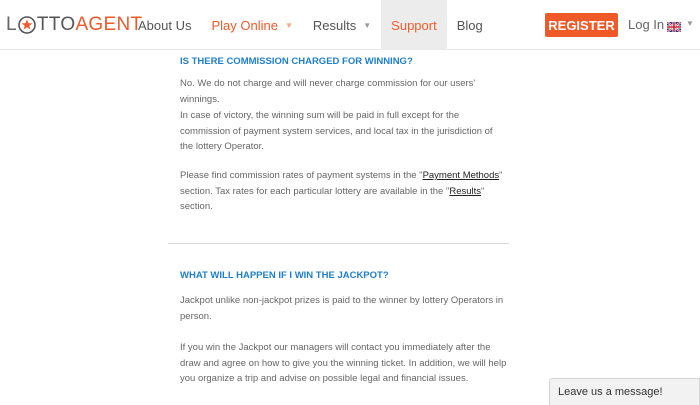 The image size is (700, 405). I want to click on nav-blog: Blog, so click(470, 25).